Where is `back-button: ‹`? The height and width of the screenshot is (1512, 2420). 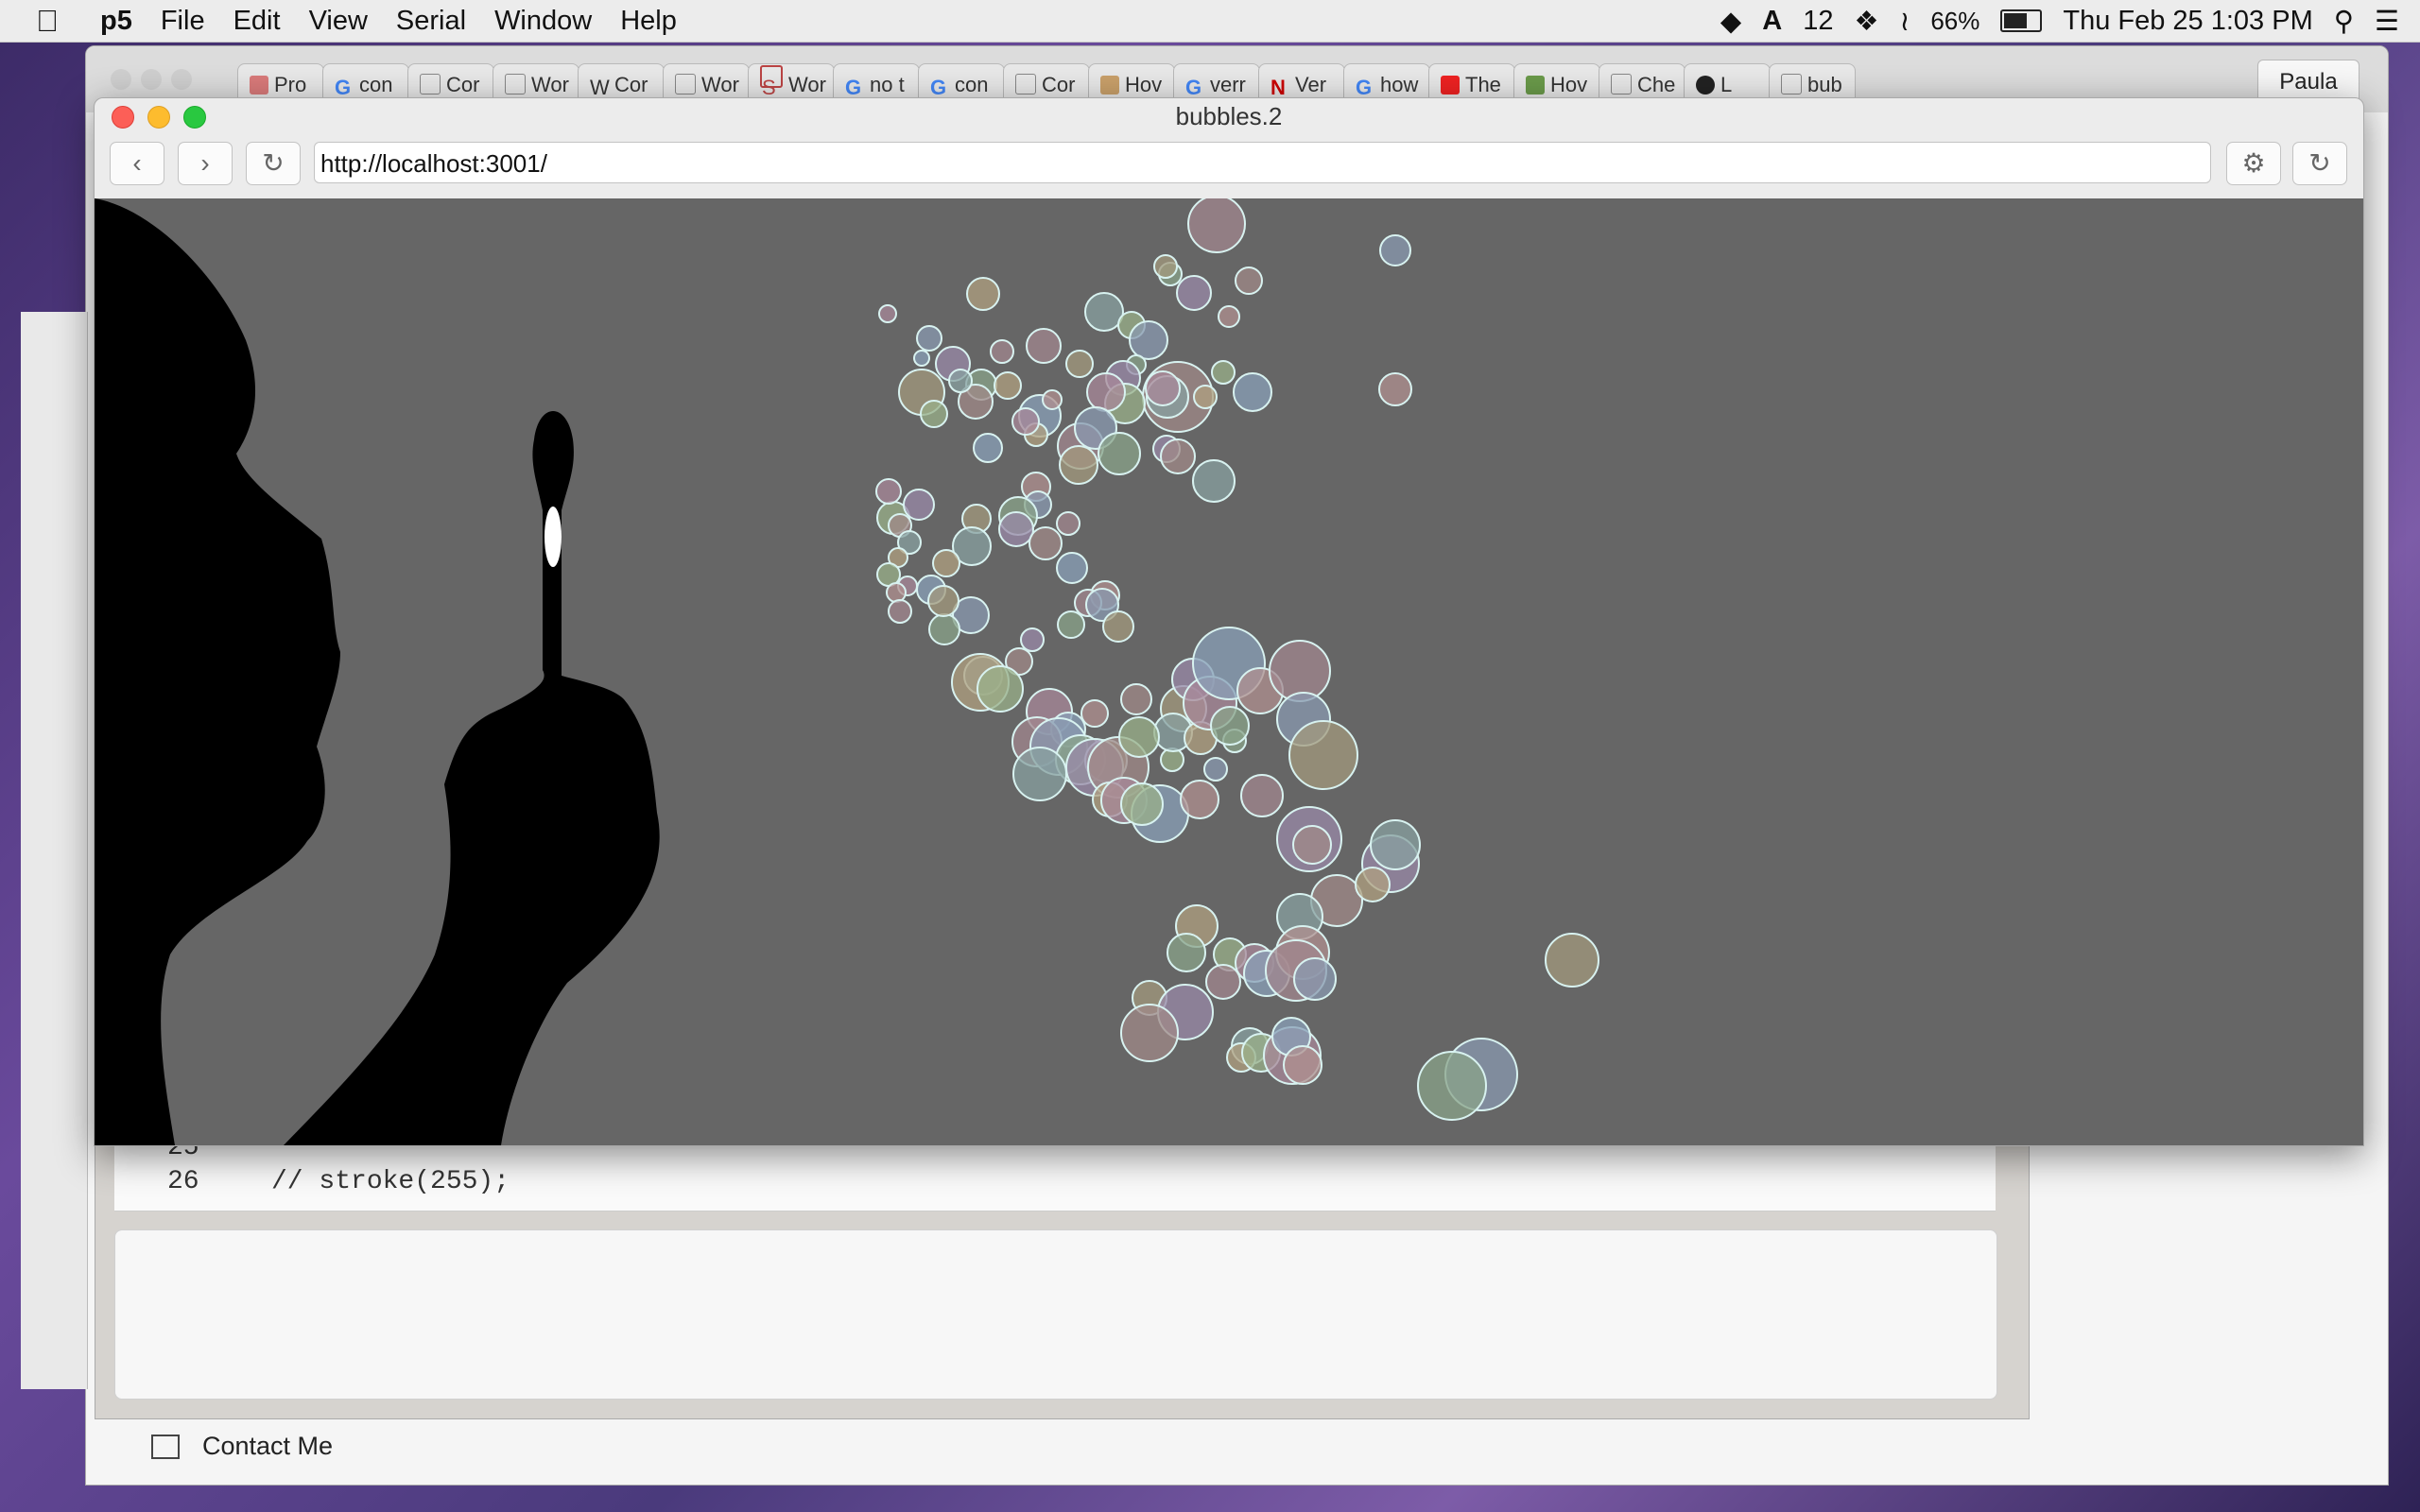 back-button: ‹ is located at coordinates (137, 163).